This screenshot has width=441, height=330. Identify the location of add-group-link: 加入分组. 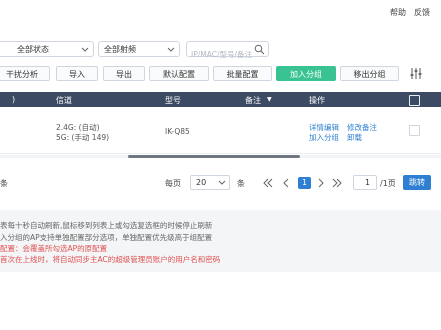
(324, 137).